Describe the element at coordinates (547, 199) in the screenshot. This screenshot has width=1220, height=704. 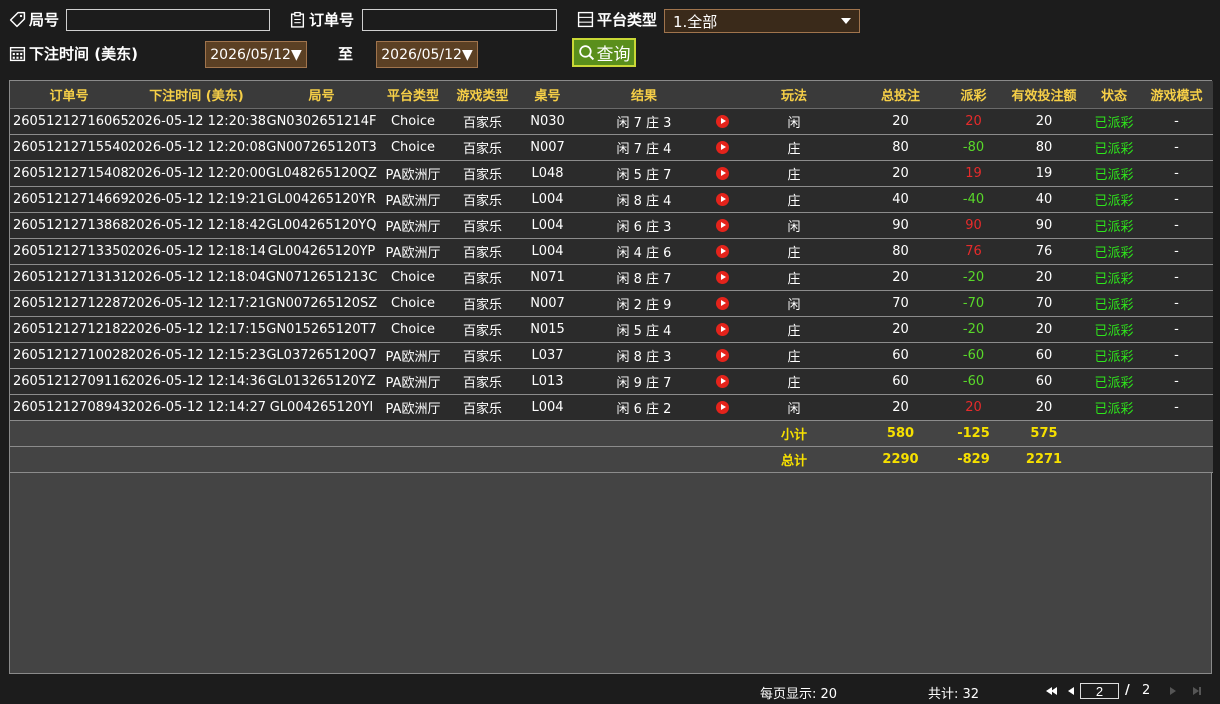
I see `cell-table-no: L004` at that location.